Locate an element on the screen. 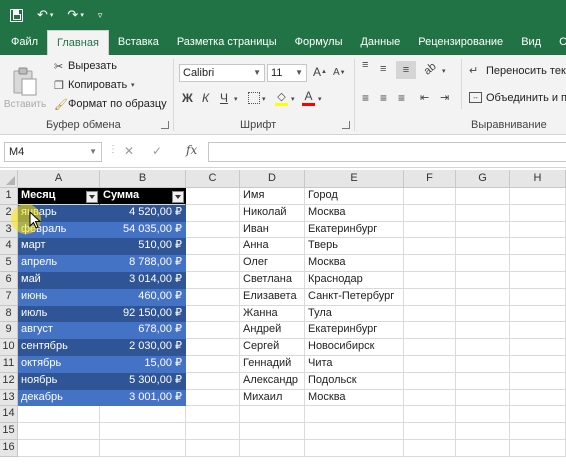 The width and height of the screenshot is (566, 474). insert-function-icon: fx is located at coordinates (191, 150).